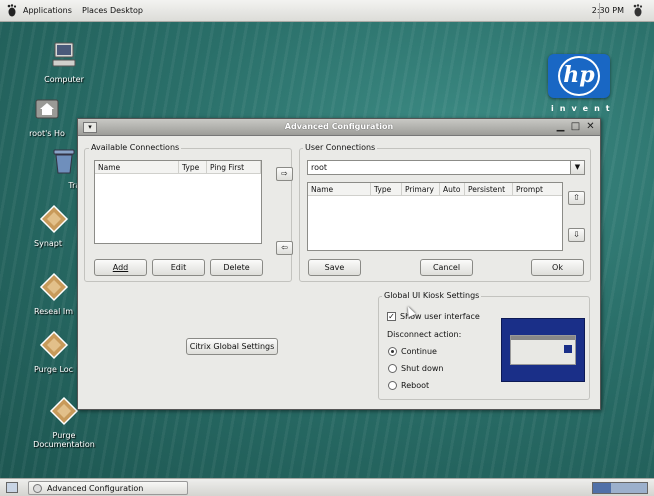 The height and width of the screenshot is (496, 654). What do you see at coordinates (48, 243) in the screenshot?
I see `desktop-icon-label: Synapt` at bounding box center [48, 243].